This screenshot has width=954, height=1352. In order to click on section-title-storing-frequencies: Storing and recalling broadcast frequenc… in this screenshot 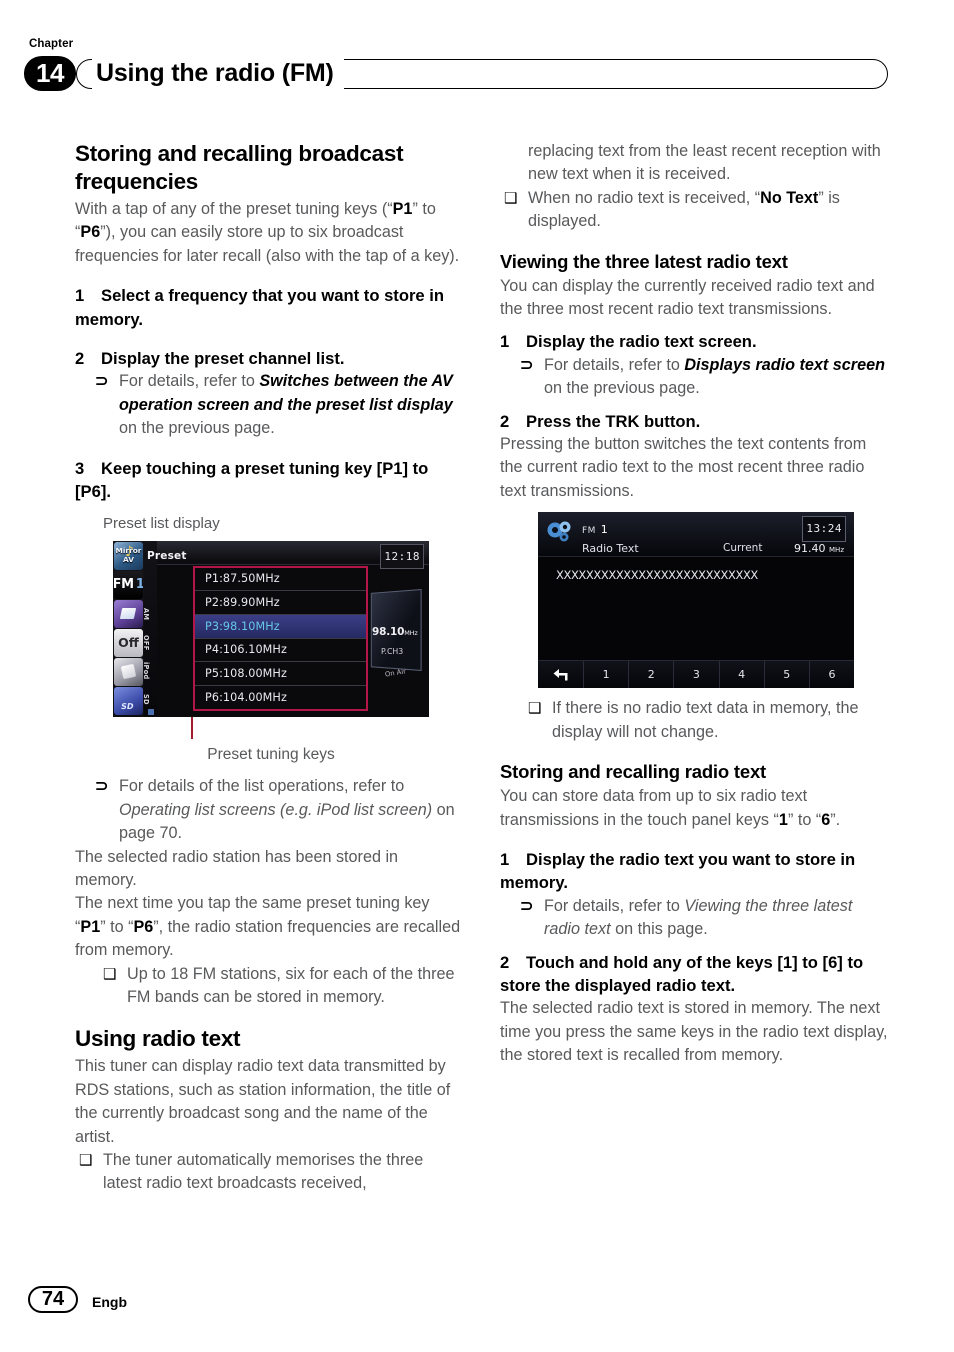, I will do `click(239, 167)`.